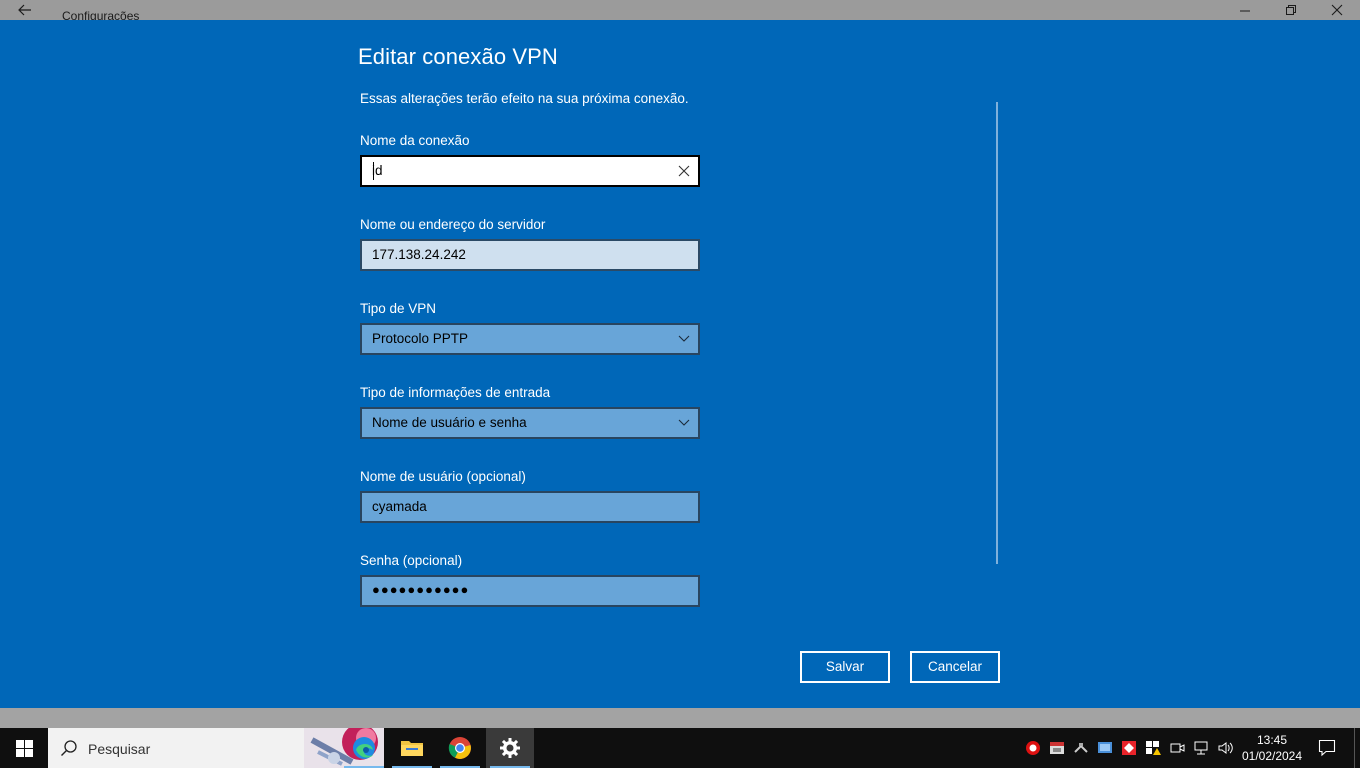 The width and height of the screenshot is (1360, 768). Describe the element at coordinates (530, 423) in the screenshot. I see `signin-type-select: Nome de usuário e senha` at that location.